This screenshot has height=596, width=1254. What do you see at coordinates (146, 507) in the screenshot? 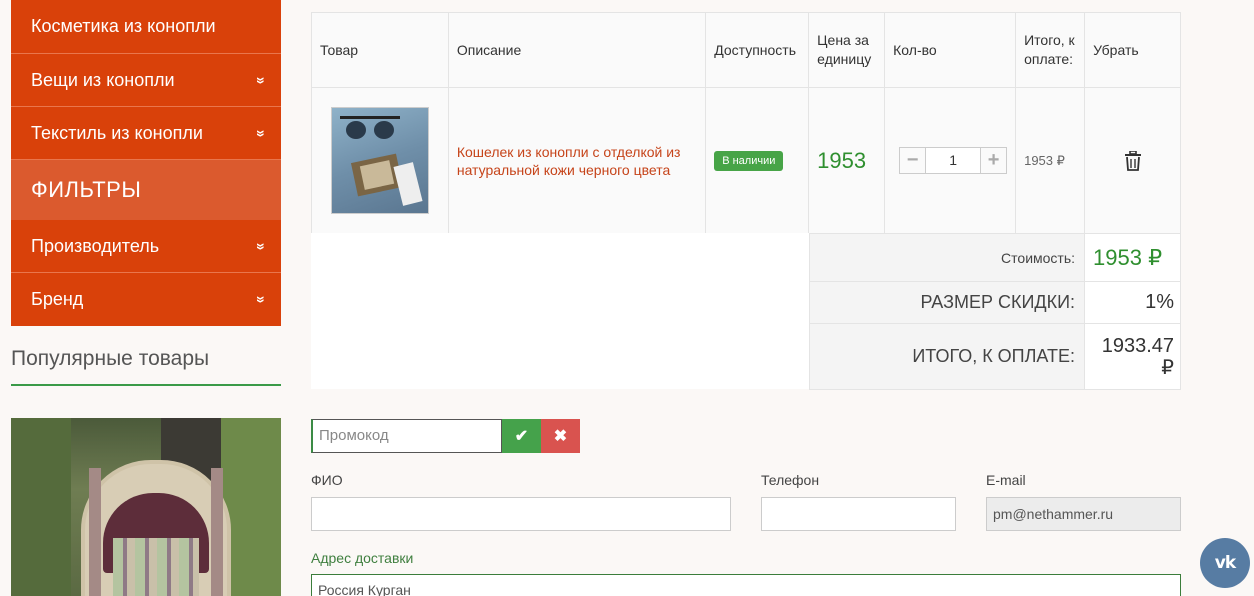
I see `popular-product-image` at bounding box center [146, 507].